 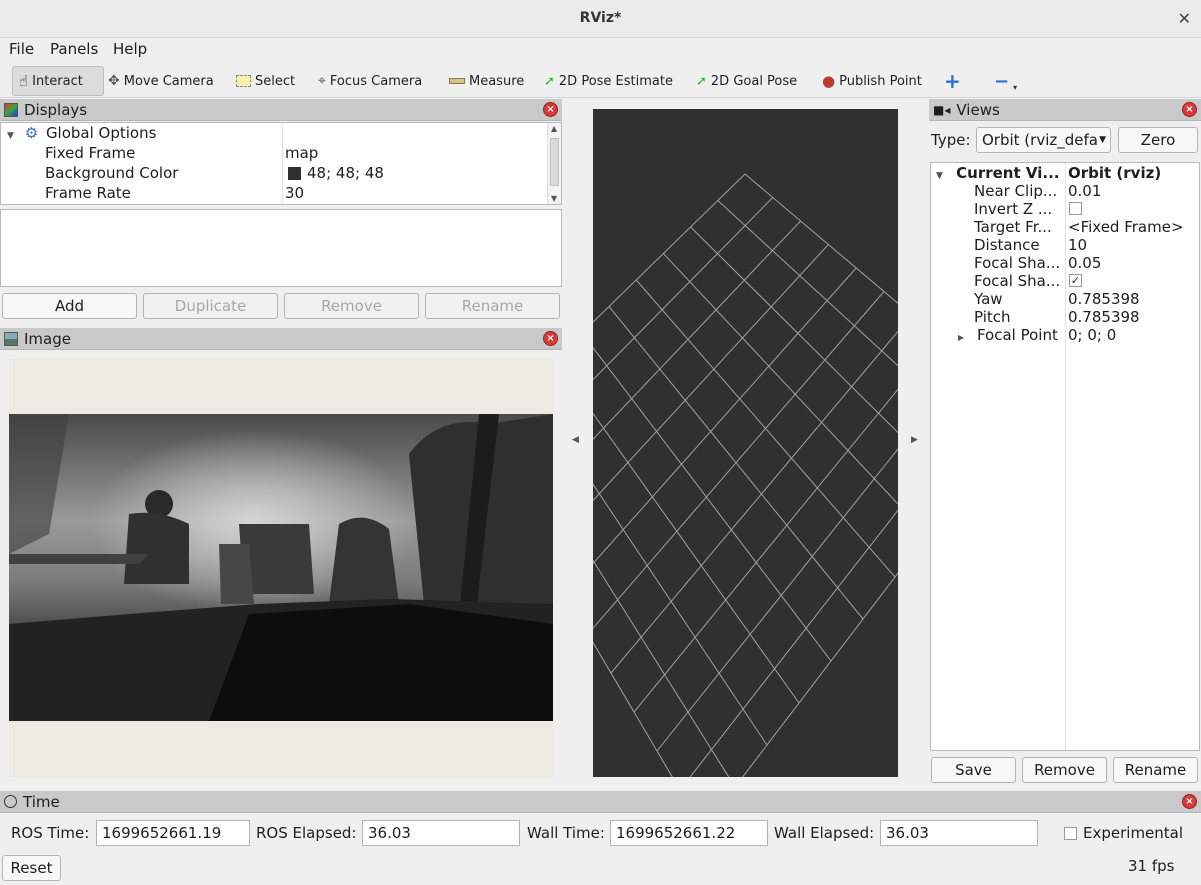 What do you see at coordinates (492, 306) in the screenshot?
I see `rename-display-button: Rename` at bounding box center [492, 306].